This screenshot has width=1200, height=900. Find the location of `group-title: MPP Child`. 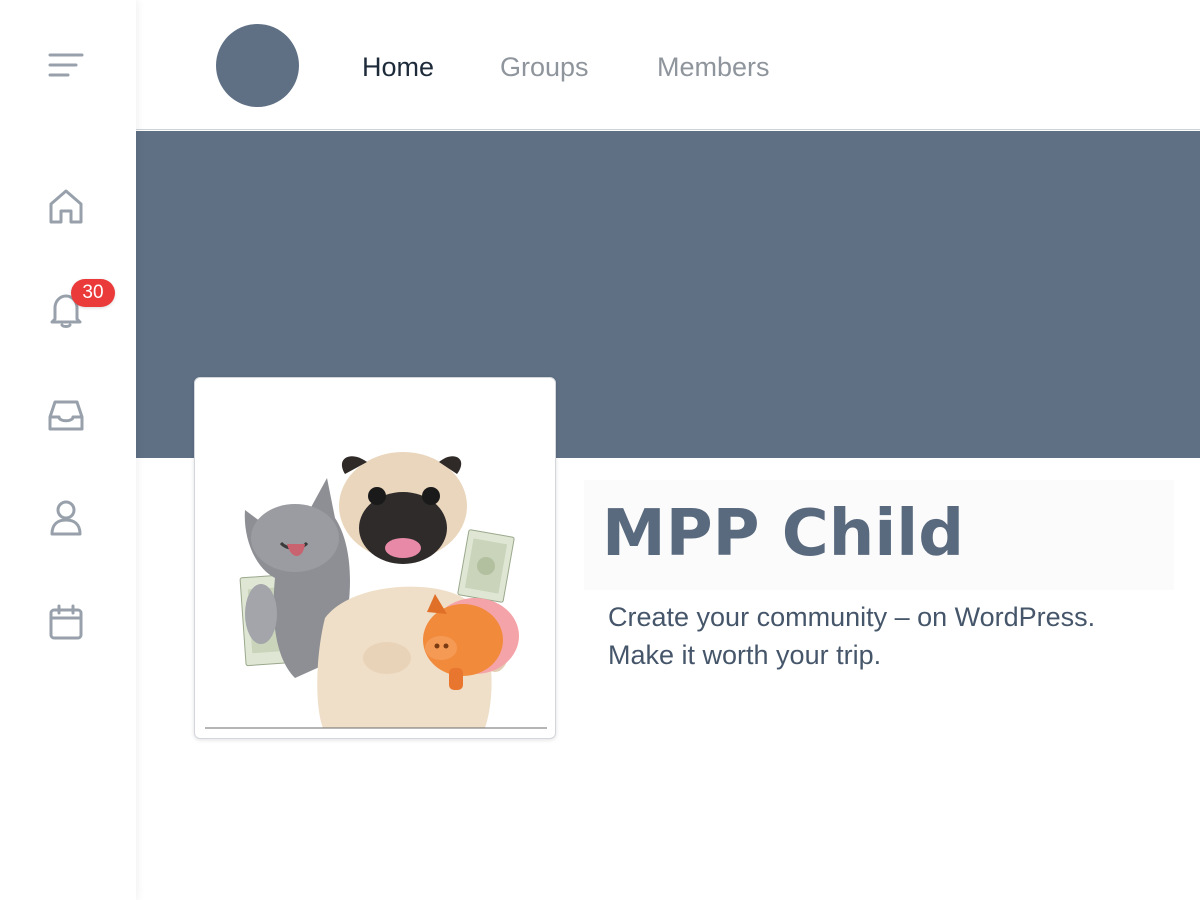

group-title: MPP Child is located at coordinates (783, 534).